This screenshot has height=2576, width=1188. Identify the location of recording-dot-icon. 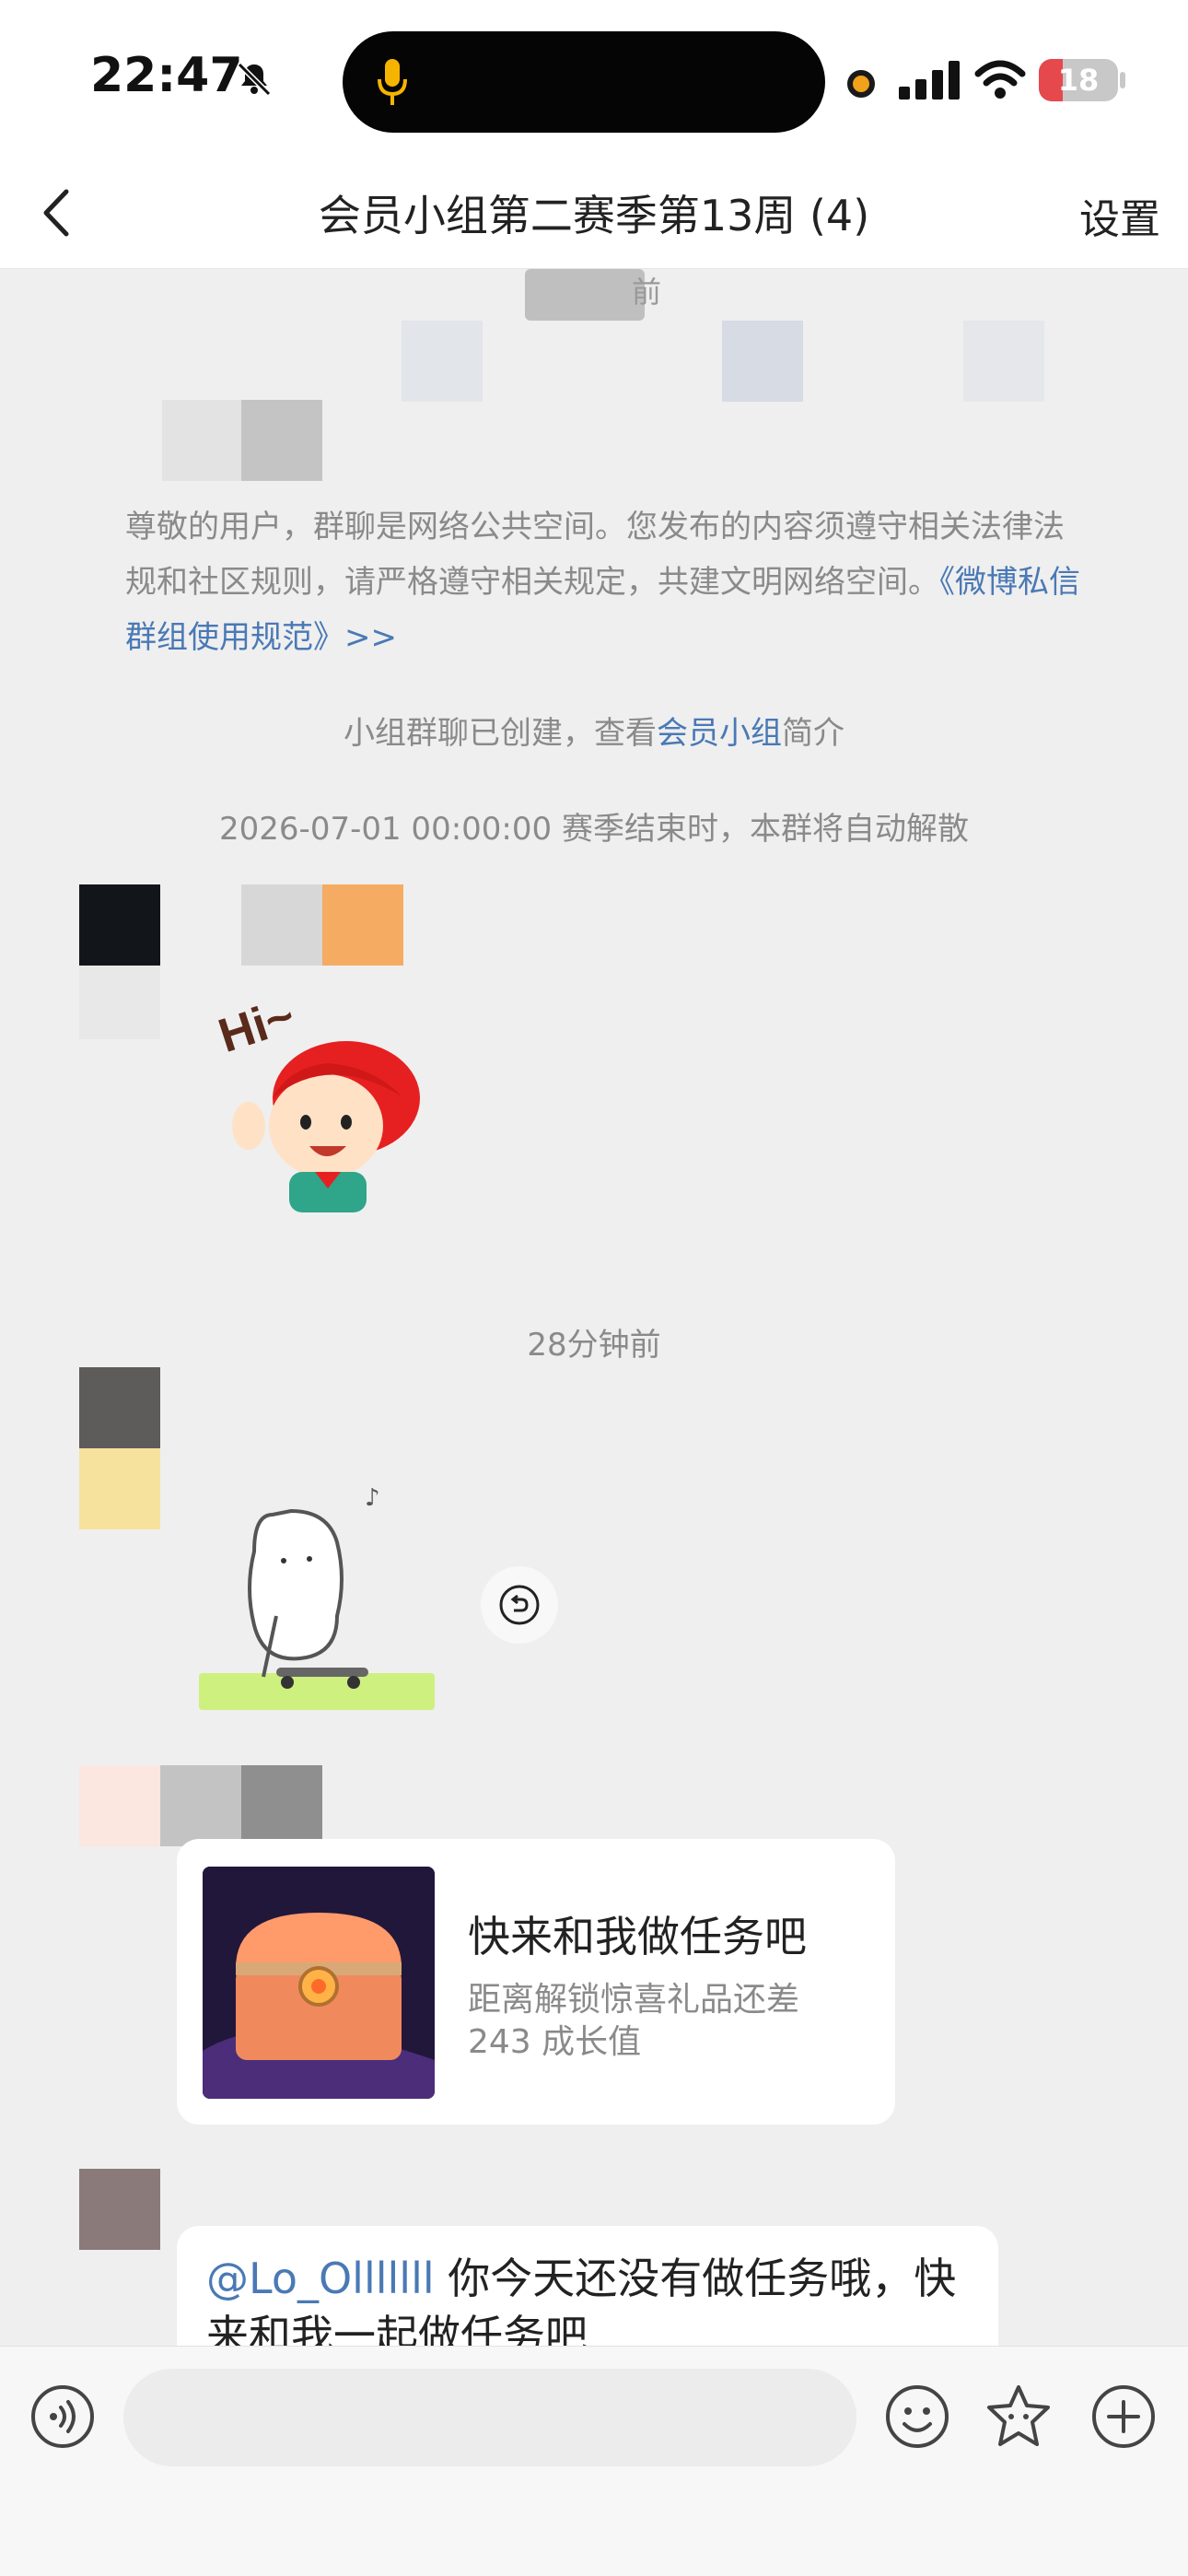
(861, 84).